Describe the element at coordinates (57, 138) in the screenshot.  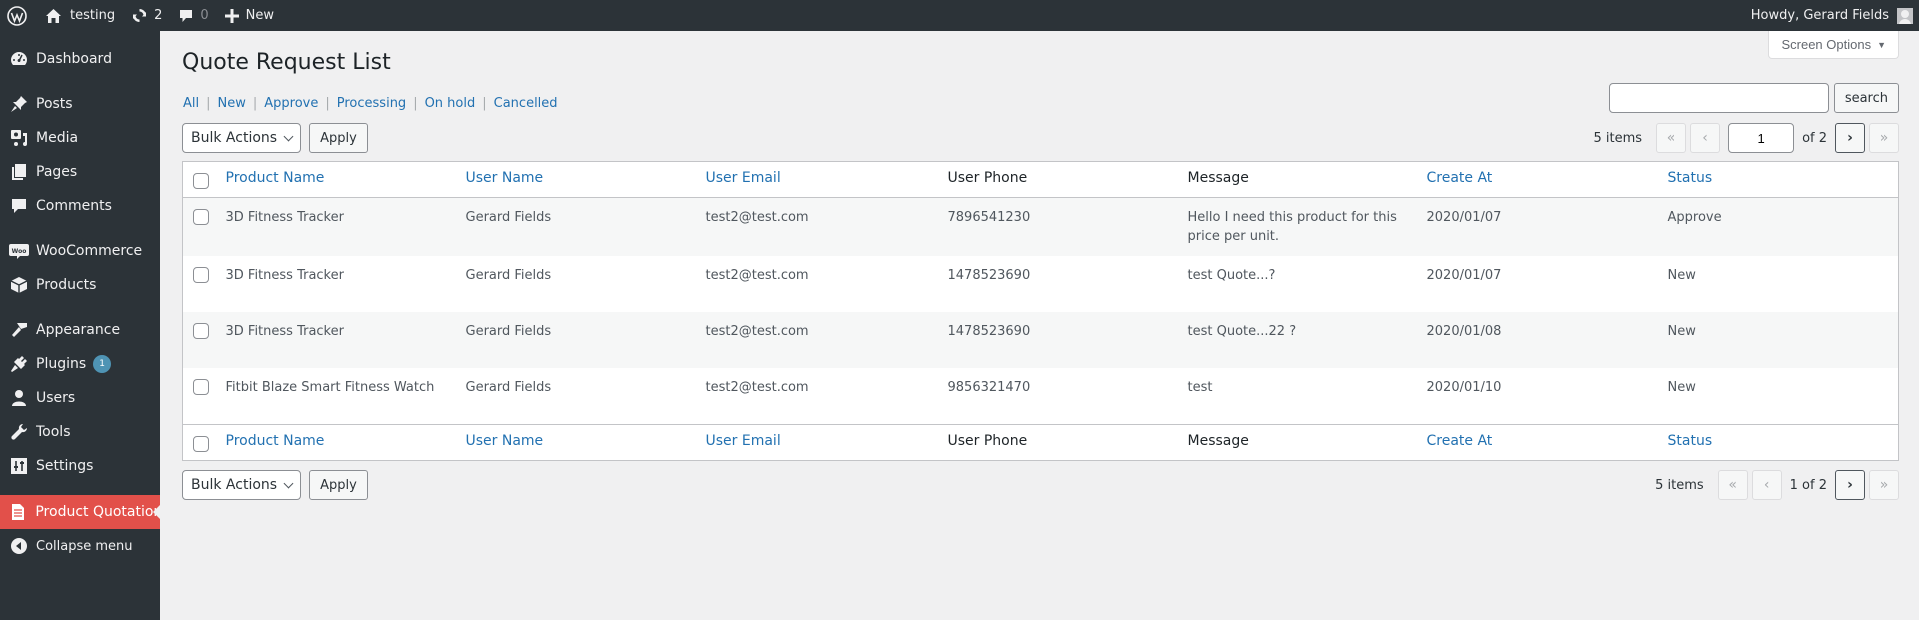
I see `sidebar-label: Media` at that location.